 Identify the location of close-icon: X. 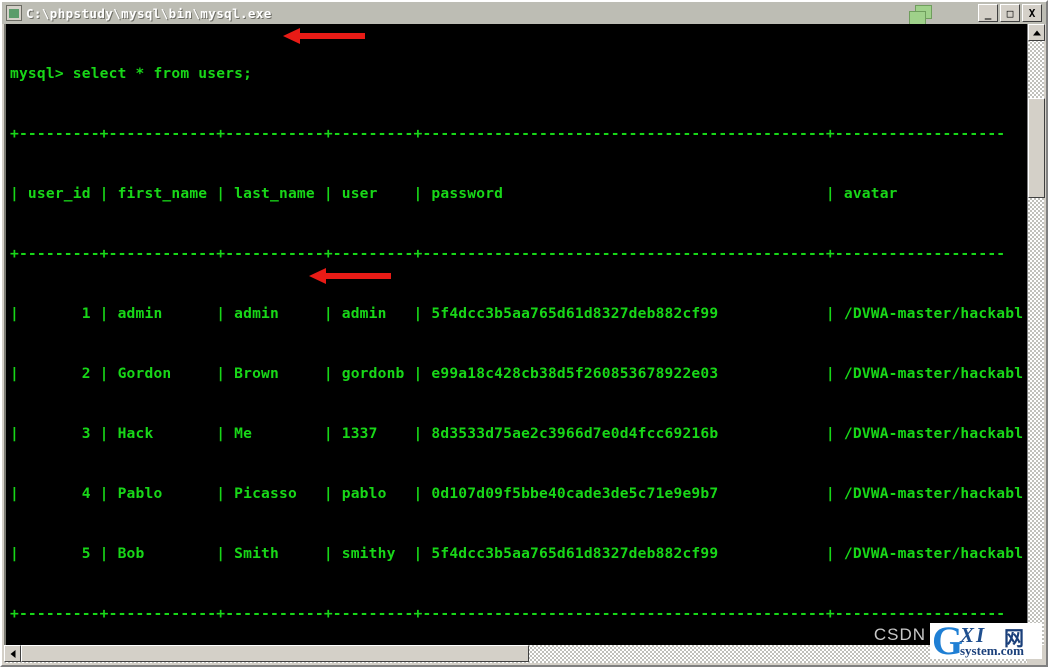
(1032, 13).